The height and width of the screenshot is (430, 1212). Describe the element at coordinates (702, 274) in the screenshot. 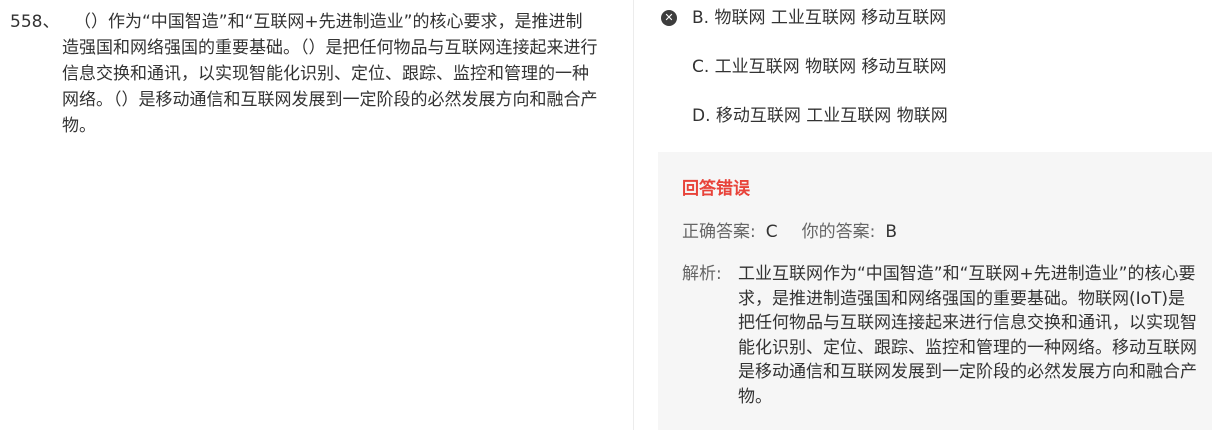

I see `analysis-label: 解析:` at that location.